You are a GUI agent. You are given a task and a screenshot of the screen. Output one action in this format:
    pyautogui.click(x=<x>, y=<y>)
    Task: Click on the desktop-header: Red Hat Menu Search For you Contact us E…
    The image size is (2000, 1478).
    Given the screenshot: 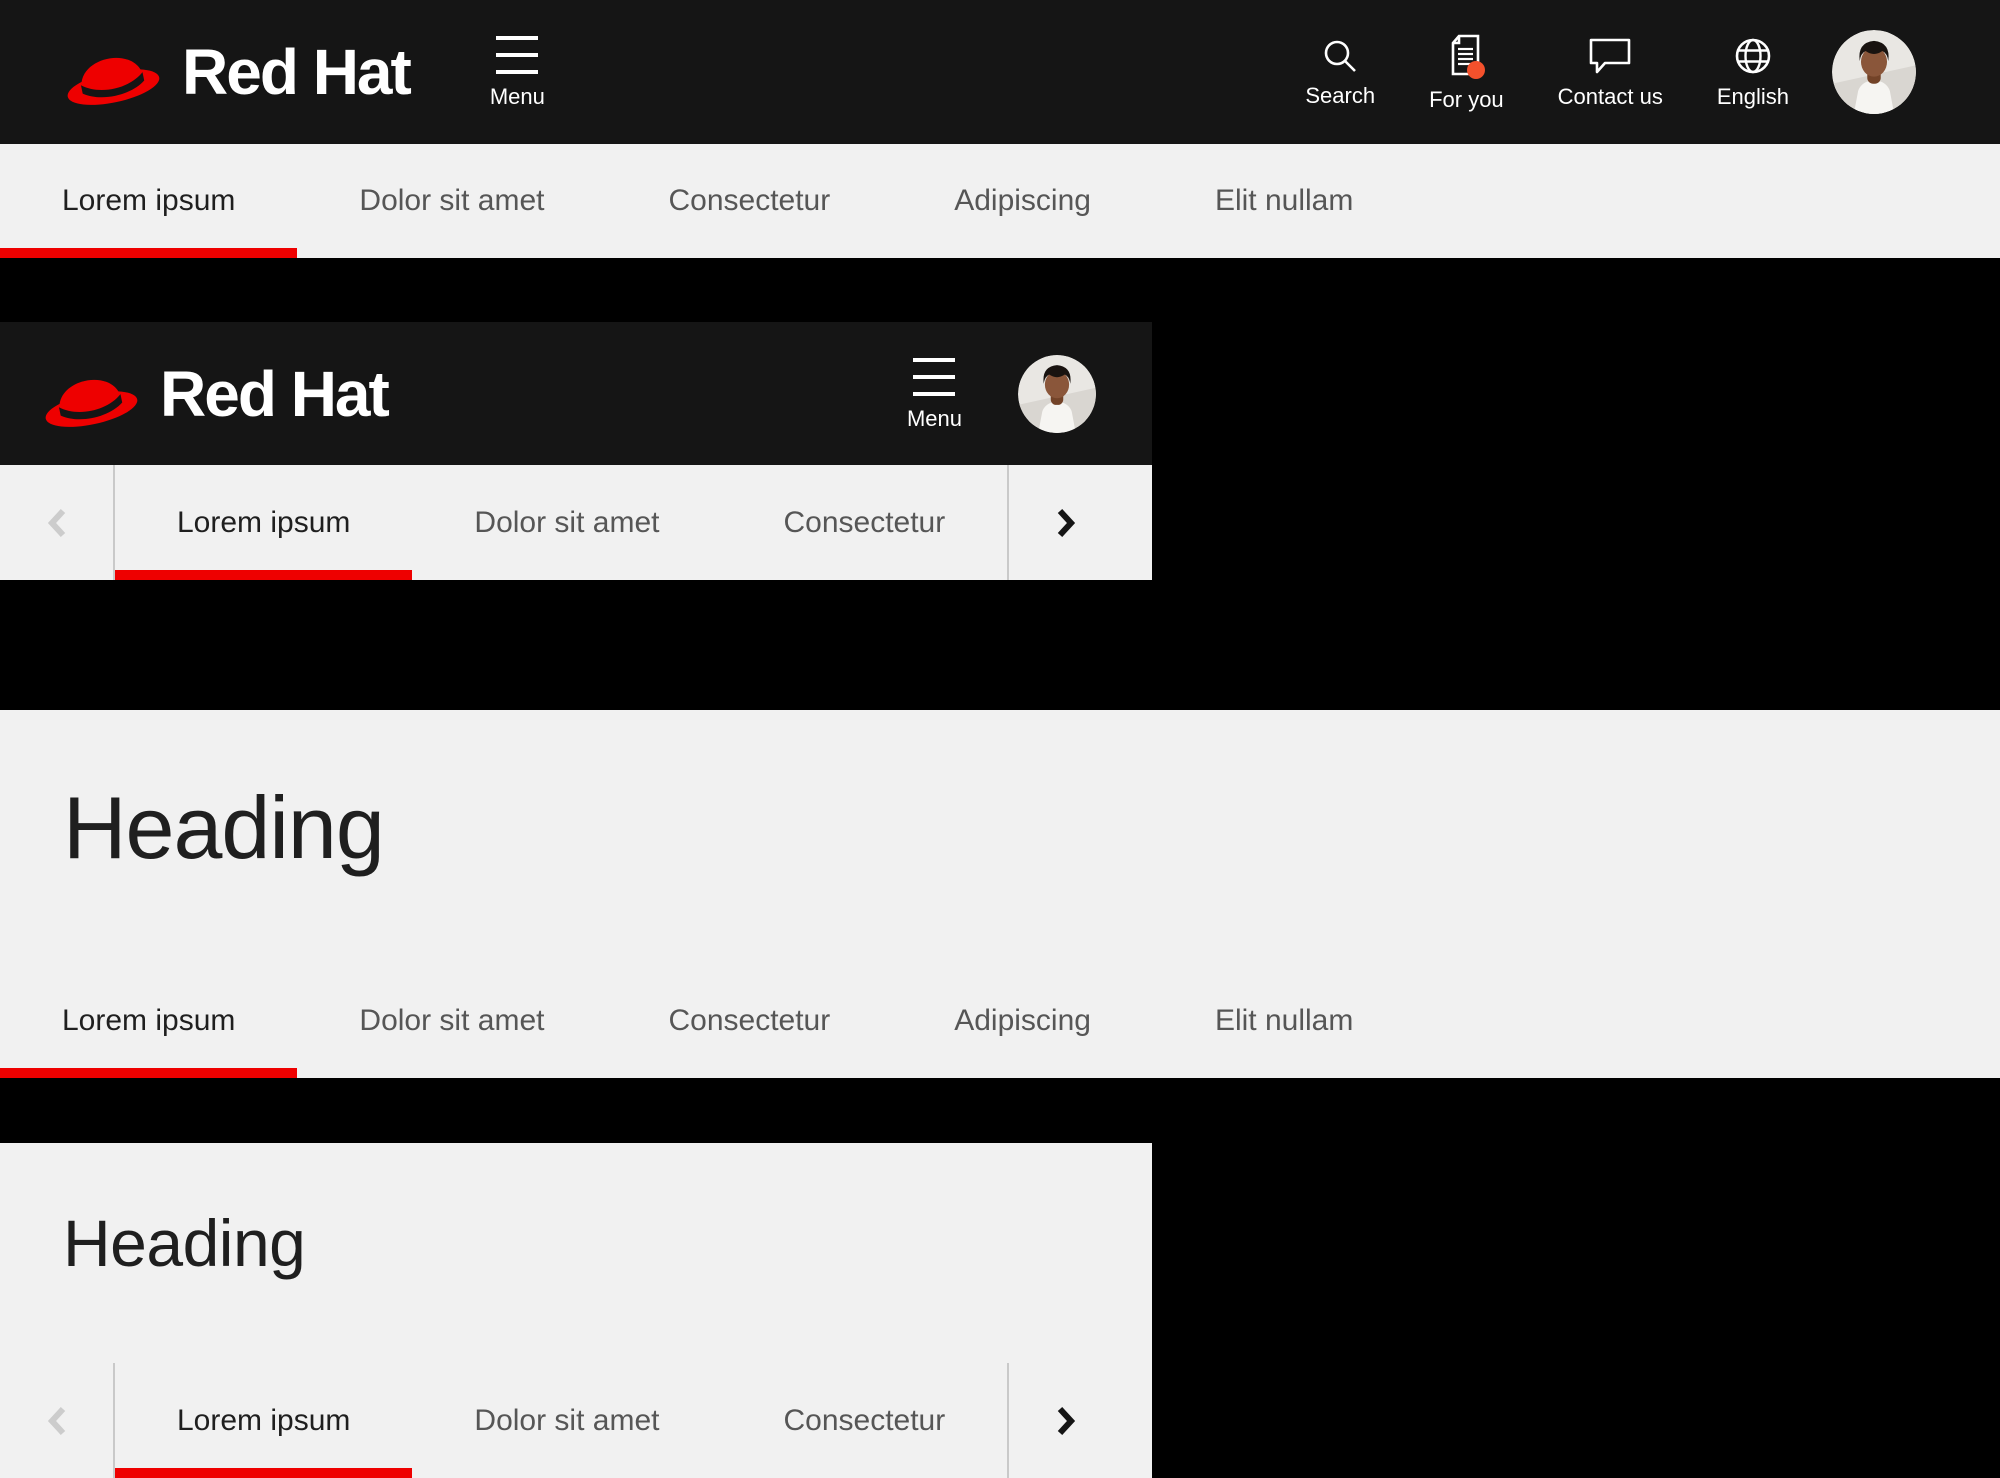 What is the action you would take?
    pyautogui.click(x=1000, y=72)
    